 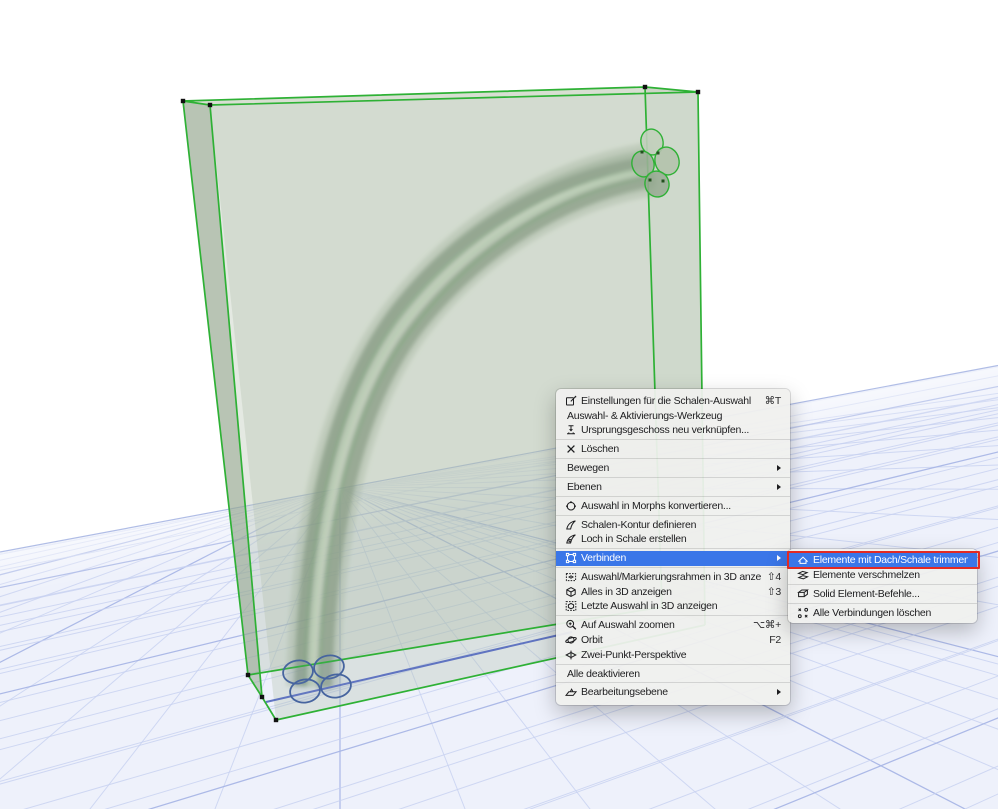 I want to click on menu-item-move: Bewegen, so click(x=673, y=468).